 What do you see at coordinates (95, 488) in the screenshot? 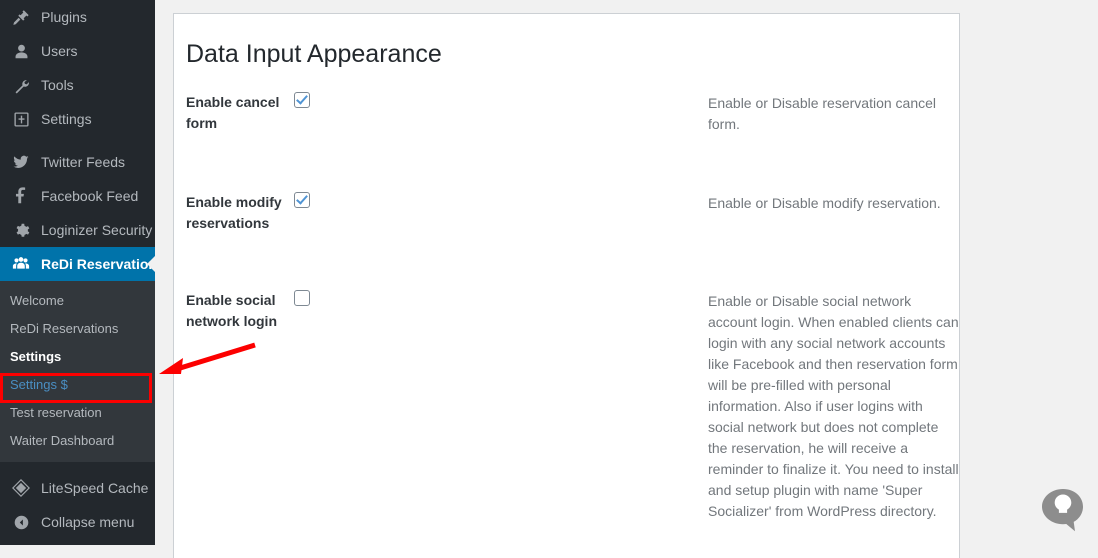
I see `sidebar-item-label: LiteSpeed Cache` at bounding box center [95, 488].